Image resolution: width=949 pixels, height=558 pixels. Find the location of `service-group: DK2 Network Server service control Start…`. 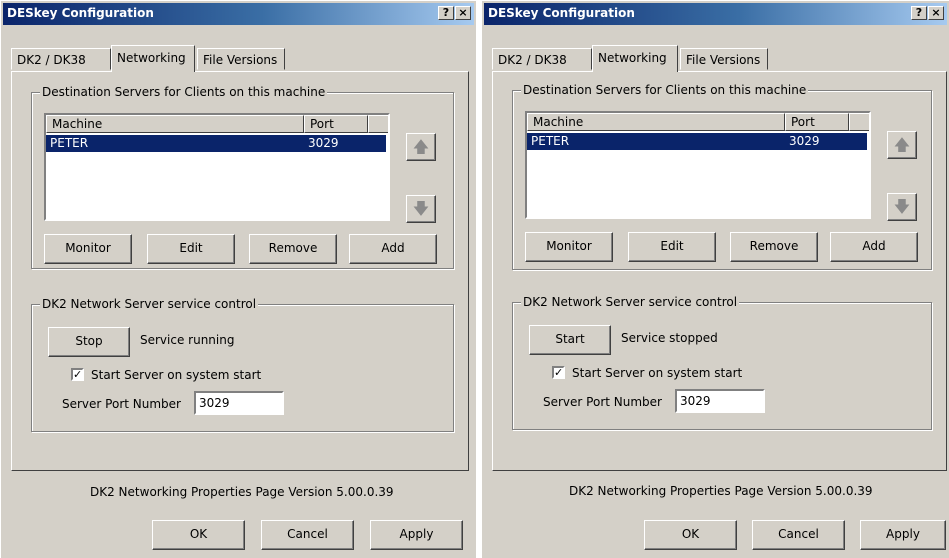

service-group: DK2 Network Server service control Start… is located at coordinates (722, 362).